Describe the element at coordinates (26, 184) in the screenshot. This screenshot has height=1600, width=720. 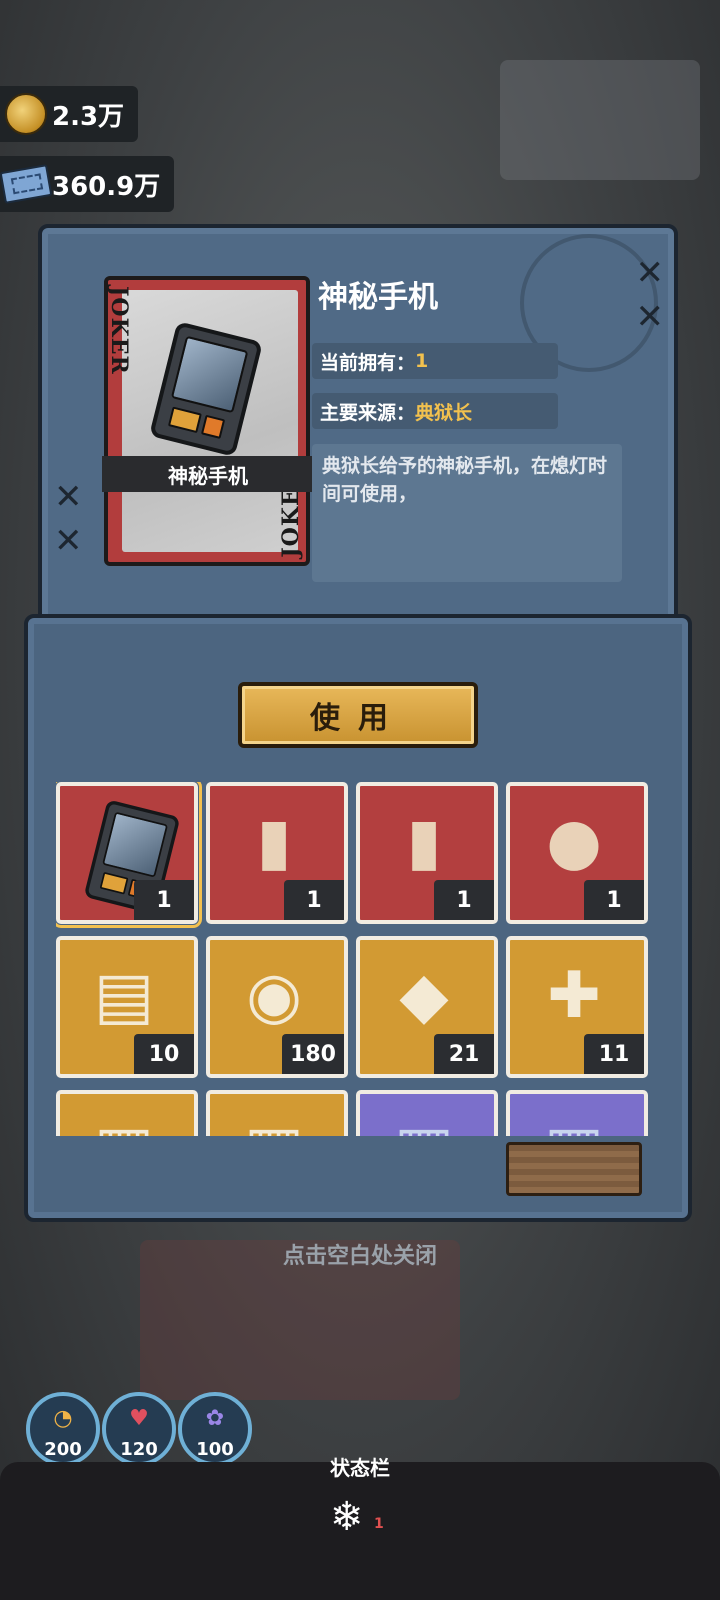
I see `ticket-icon` at that location.